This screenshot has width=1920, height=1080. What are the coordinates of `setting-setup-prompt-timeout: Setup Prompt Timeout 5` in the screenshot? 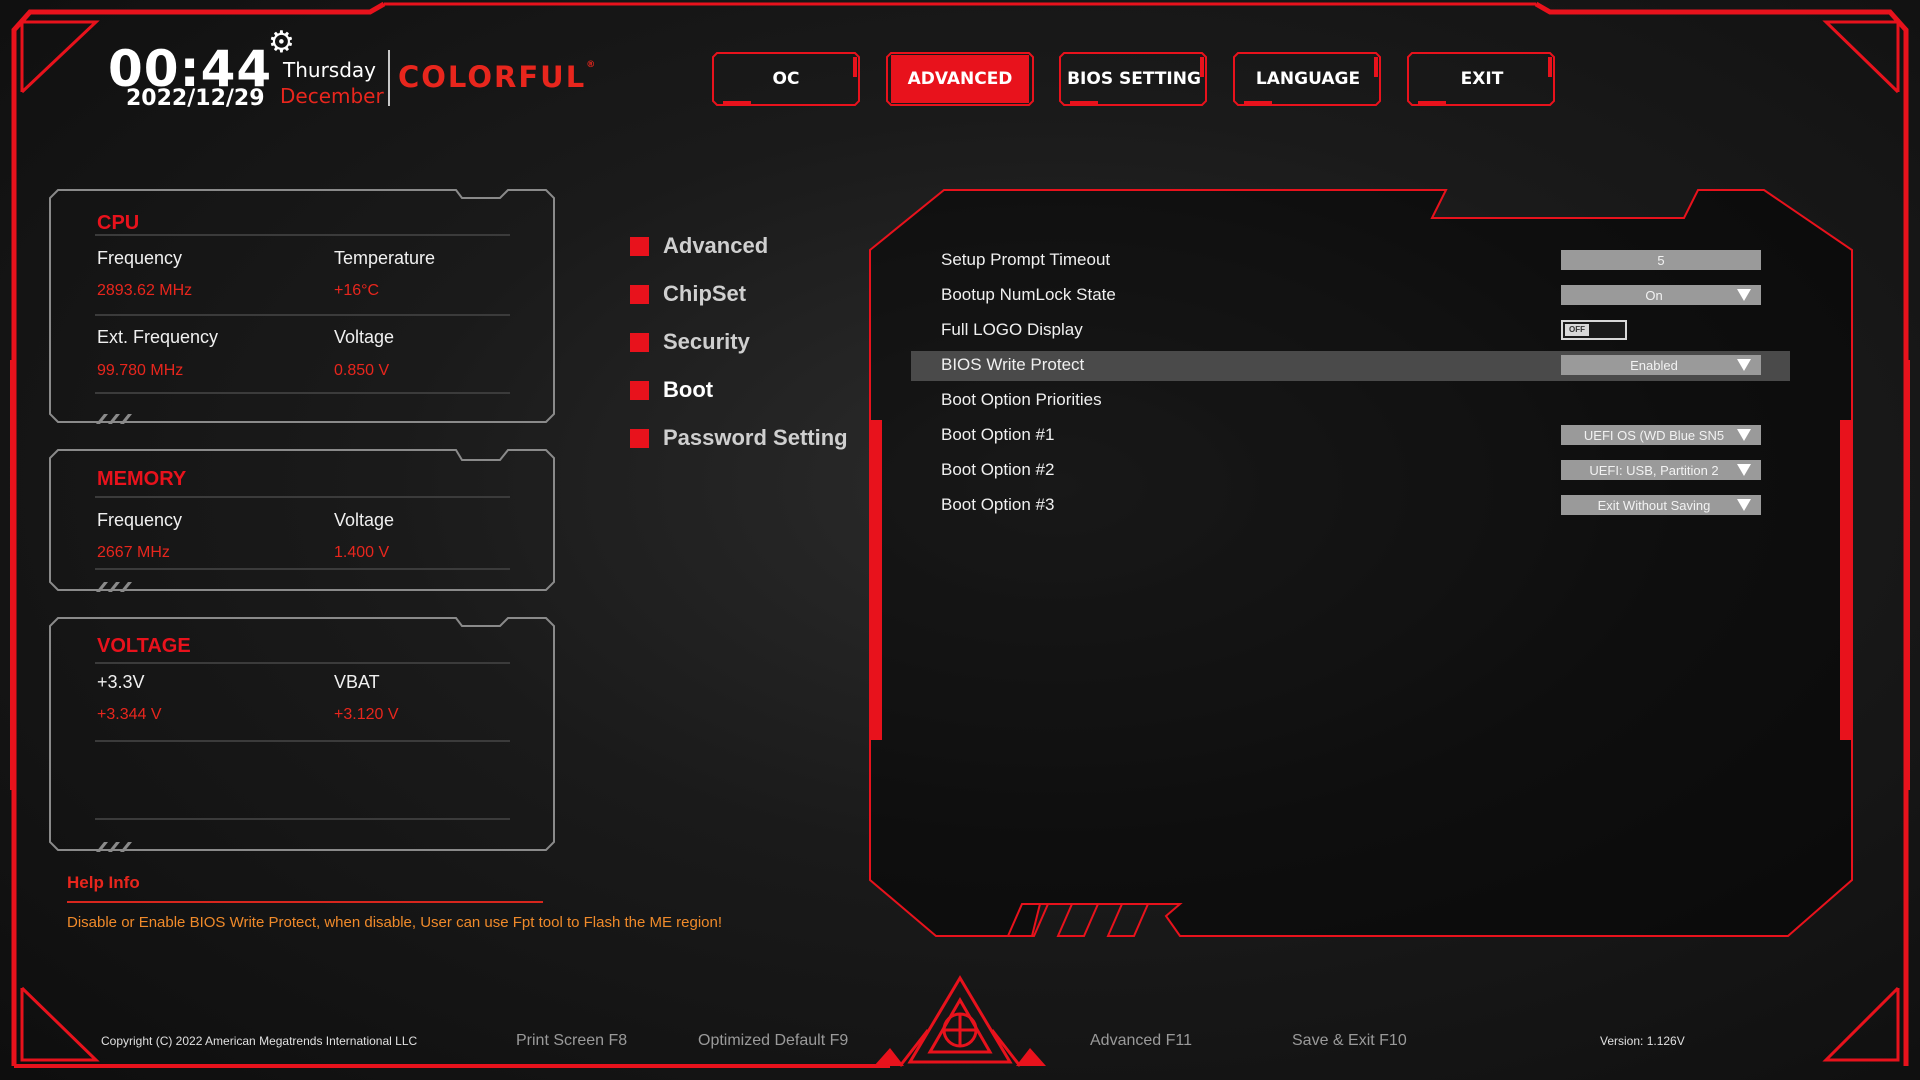 It's located at (1350, 261).